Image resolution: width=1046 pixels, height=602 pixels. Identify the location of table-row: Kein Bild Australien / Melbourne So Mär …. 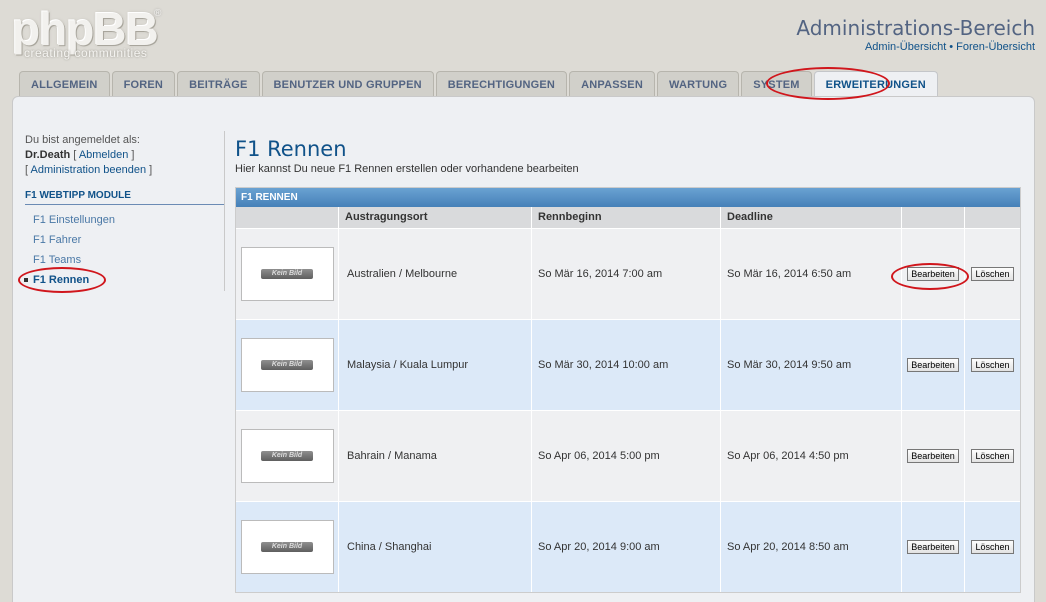
(628, 273).